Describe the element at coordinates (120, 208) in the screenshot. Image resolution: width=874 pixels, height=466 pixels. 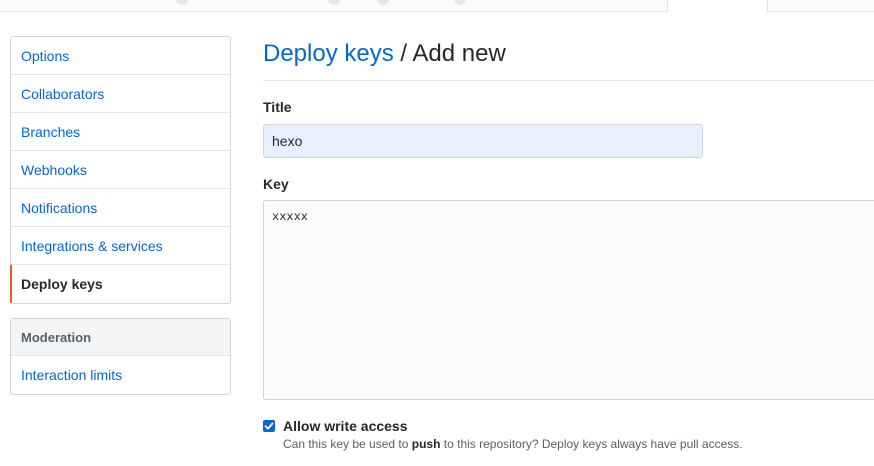
I see `sidebar-item-notifications: Notifications` at that location.